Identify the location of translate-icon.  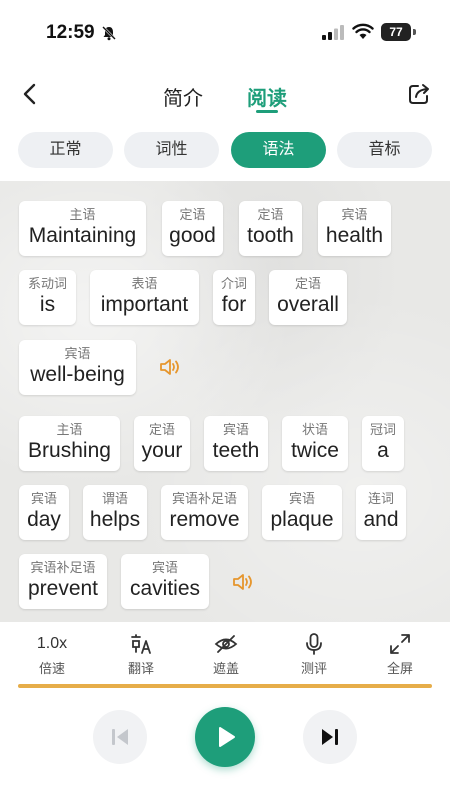
(141, 644).